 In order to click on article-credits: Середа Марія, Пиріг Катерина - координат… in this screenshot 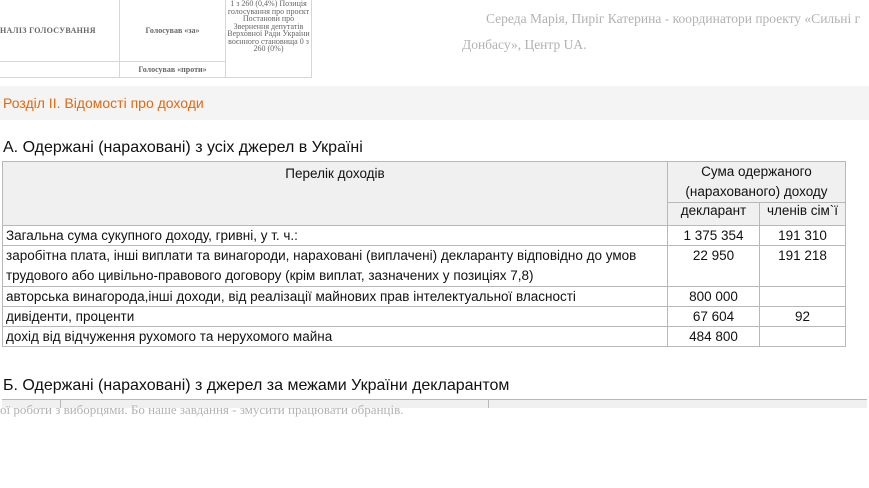, I will do `click(665, 32)`.